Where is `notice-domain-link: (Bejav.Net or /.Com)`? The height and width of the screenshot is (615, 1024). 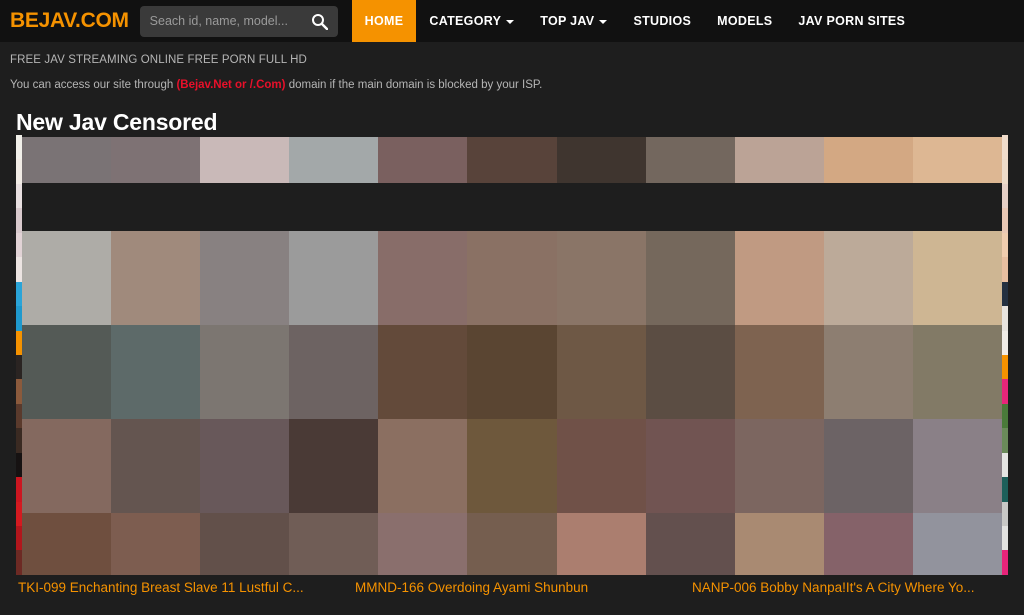 notice-domain-link: (Bejav.Net or /.Com) is located at coordinates (230, 85).